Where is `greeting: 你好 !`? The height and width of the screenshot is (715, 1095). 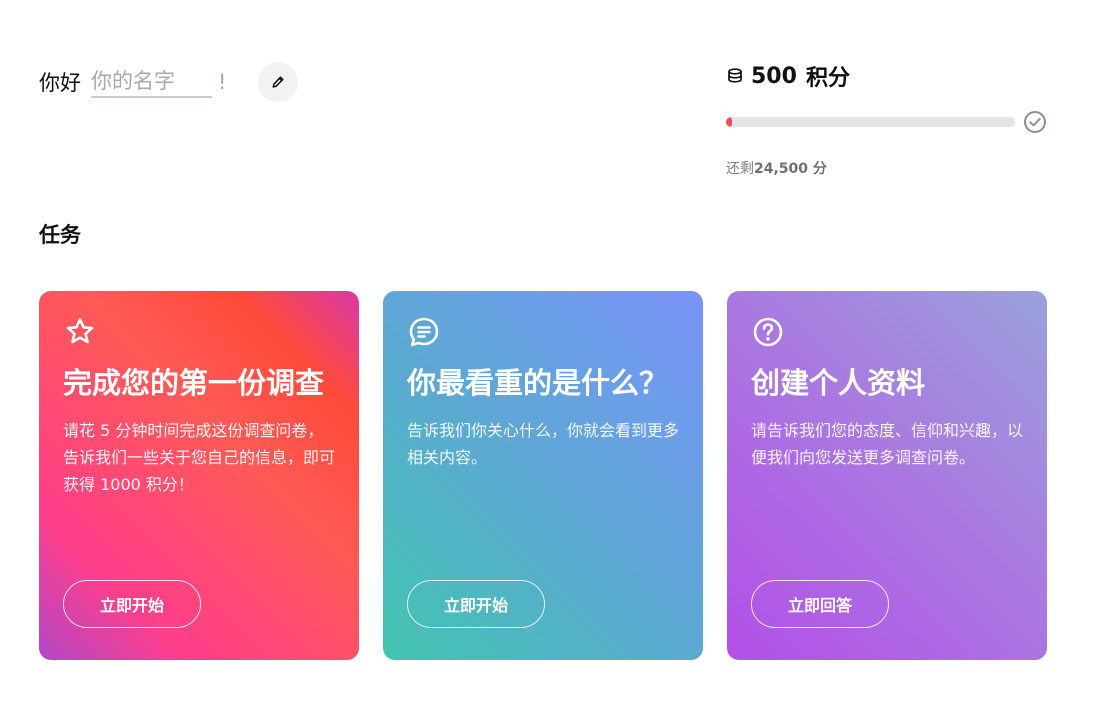
greeting: 你好 ! is located at coordinates (169, 82).